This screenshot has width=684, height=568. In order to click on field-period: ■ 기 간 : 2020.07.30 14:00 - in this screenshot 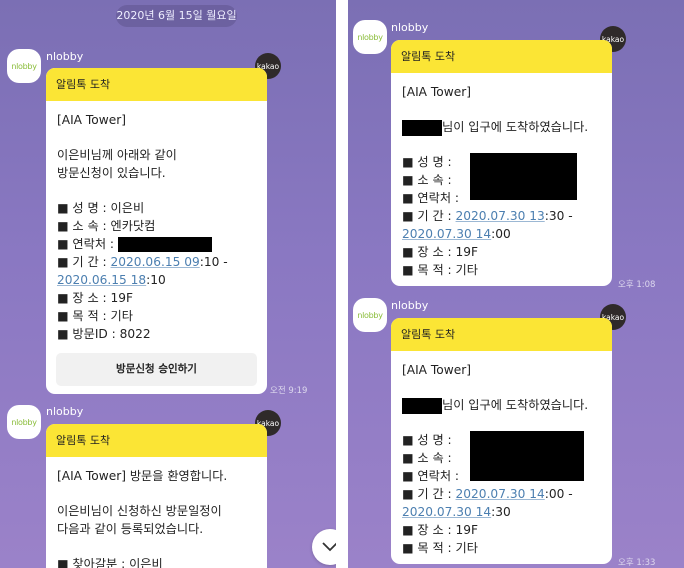, I will do `click(501, 494)`.